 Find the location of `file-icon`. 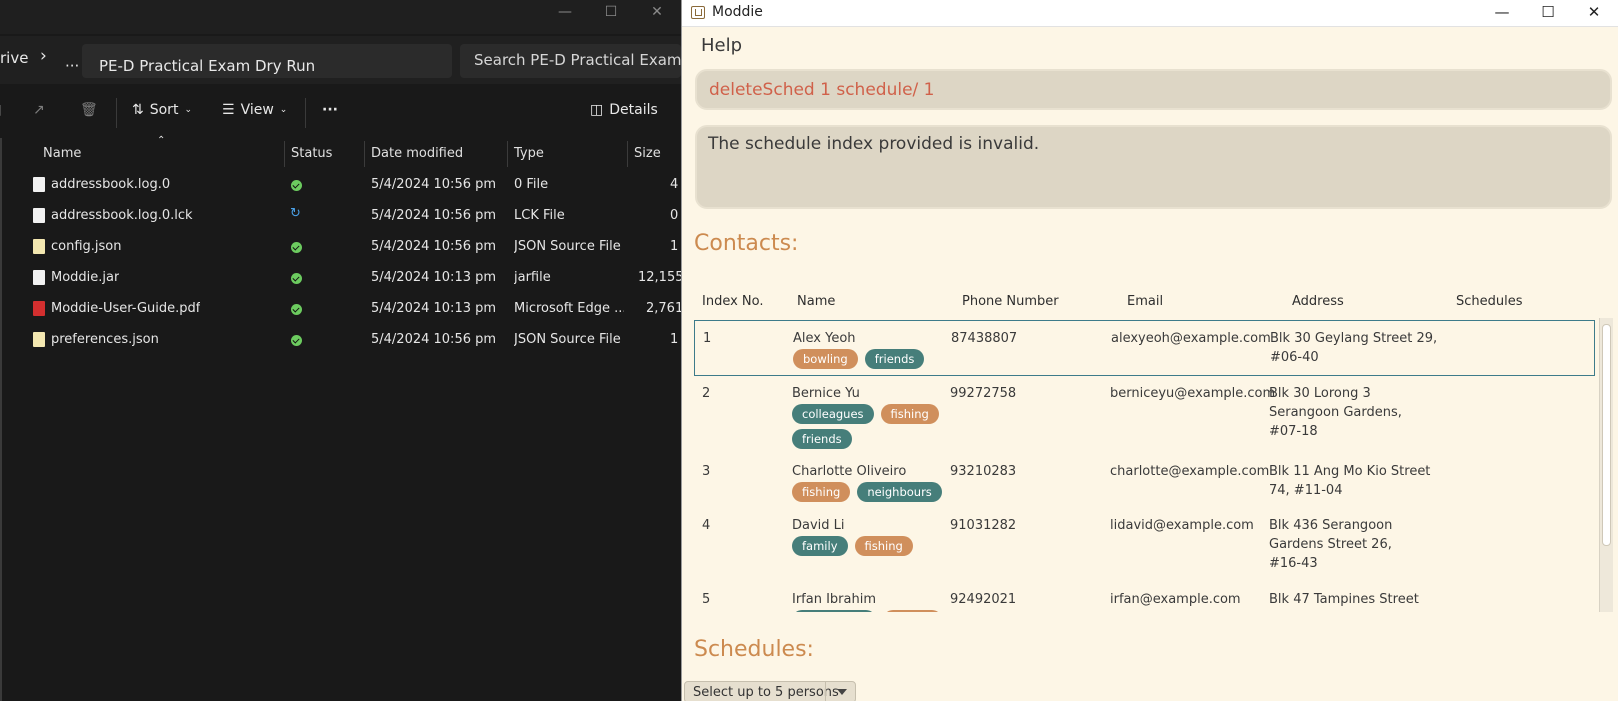

file-icon is located at coordinates (39, 215).